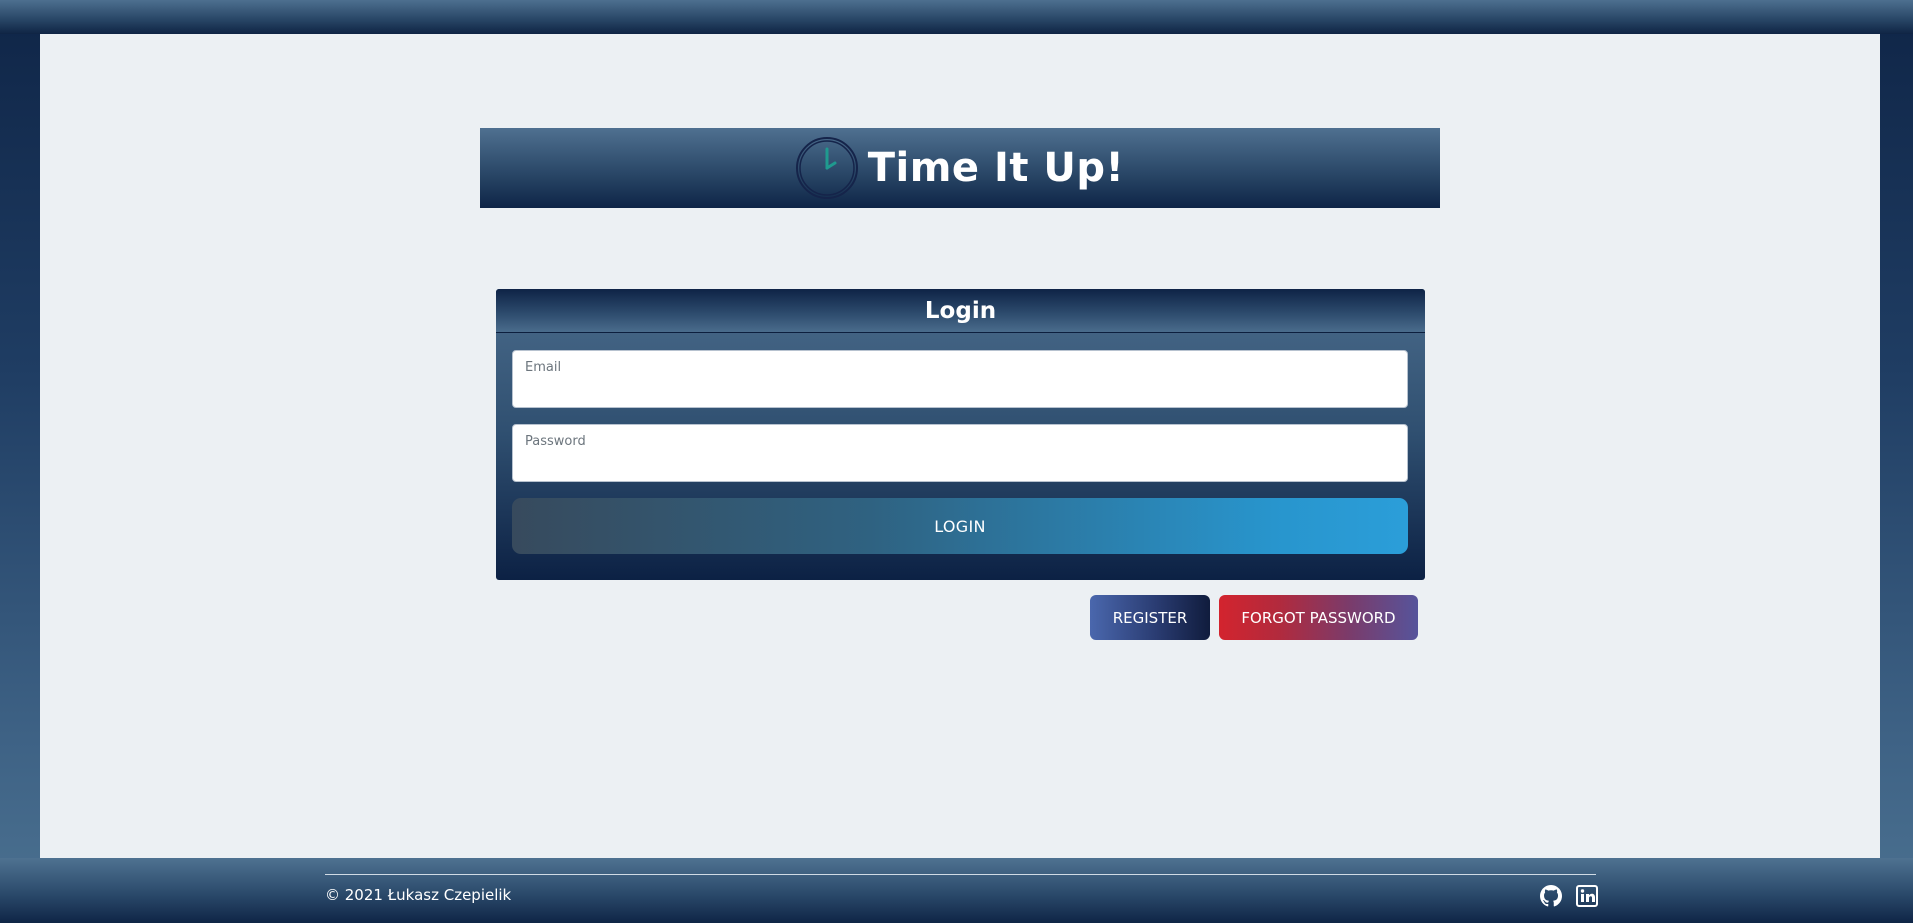 This screenshot has height=923, width=1913. I want to click on login-header: Login, so click(960, 311).